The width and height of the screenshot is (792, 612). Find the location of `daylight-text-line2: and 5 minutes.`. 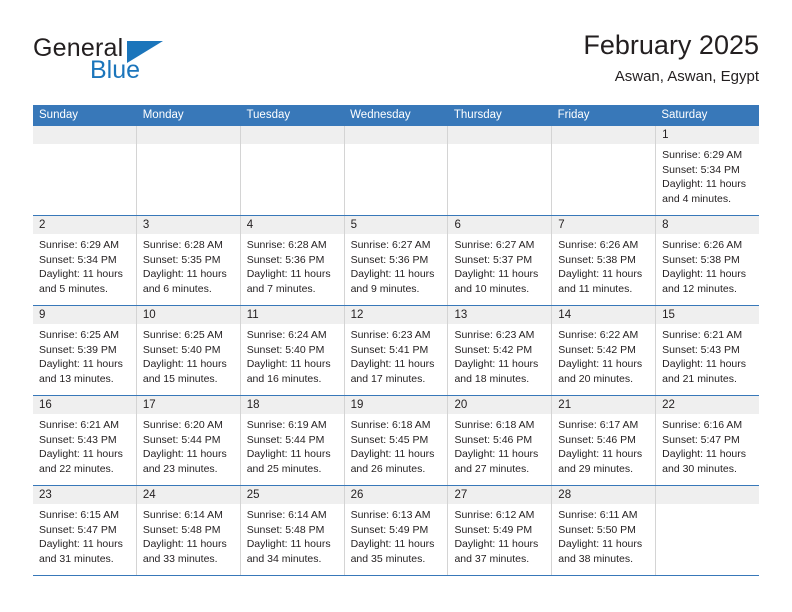

daylight-text-line2: and 5 minutes. is located at coordinates (73, 288).